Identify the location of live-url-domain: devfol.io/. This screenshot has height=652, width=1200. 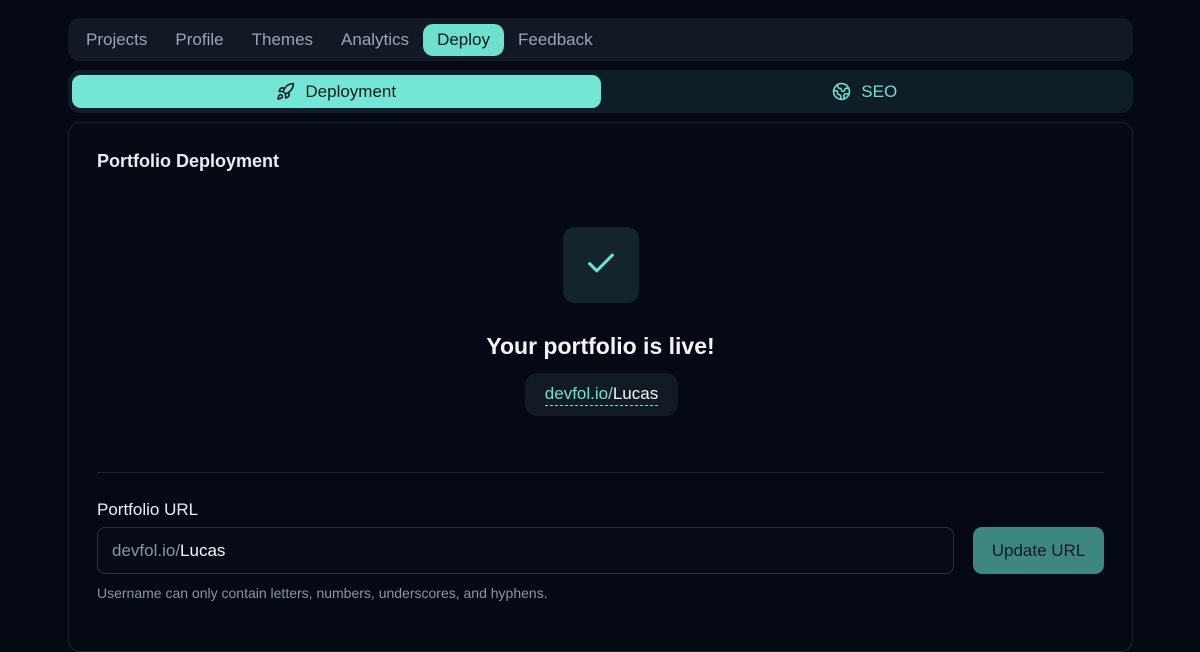
(578, 393).